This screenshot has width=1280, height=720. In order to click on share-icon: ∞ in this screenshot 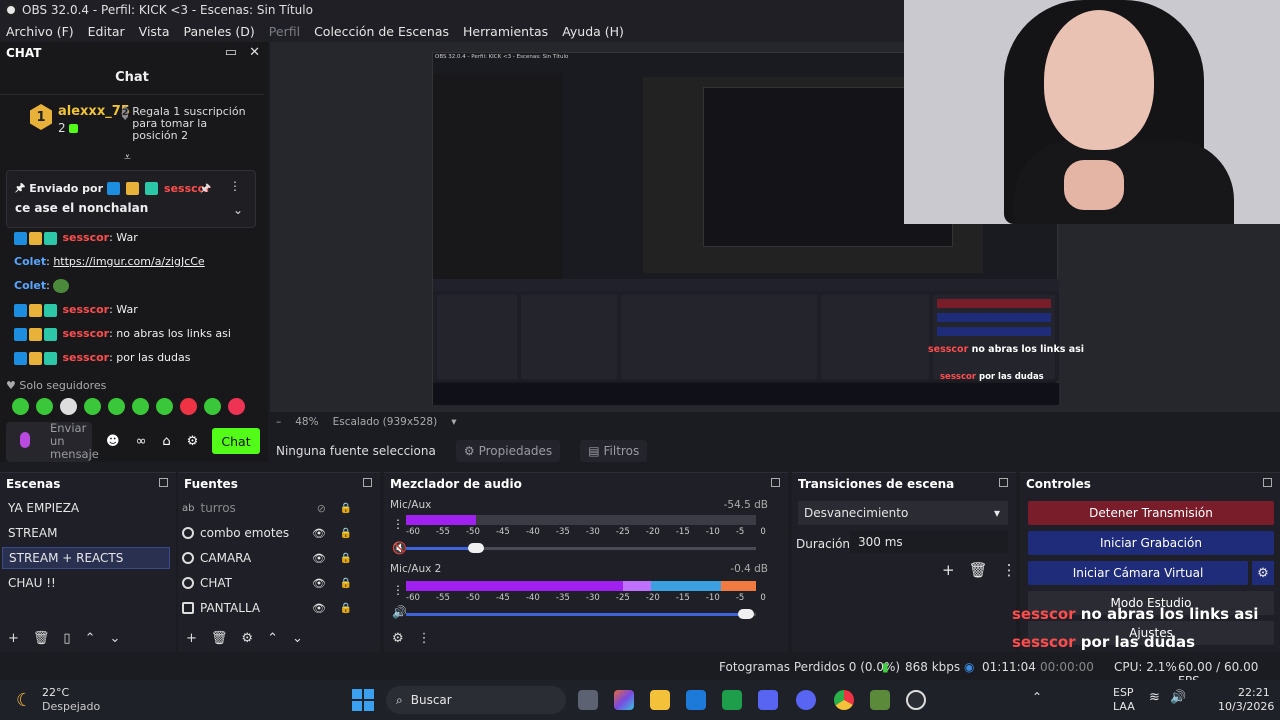, I will do `click(141, 441)`.